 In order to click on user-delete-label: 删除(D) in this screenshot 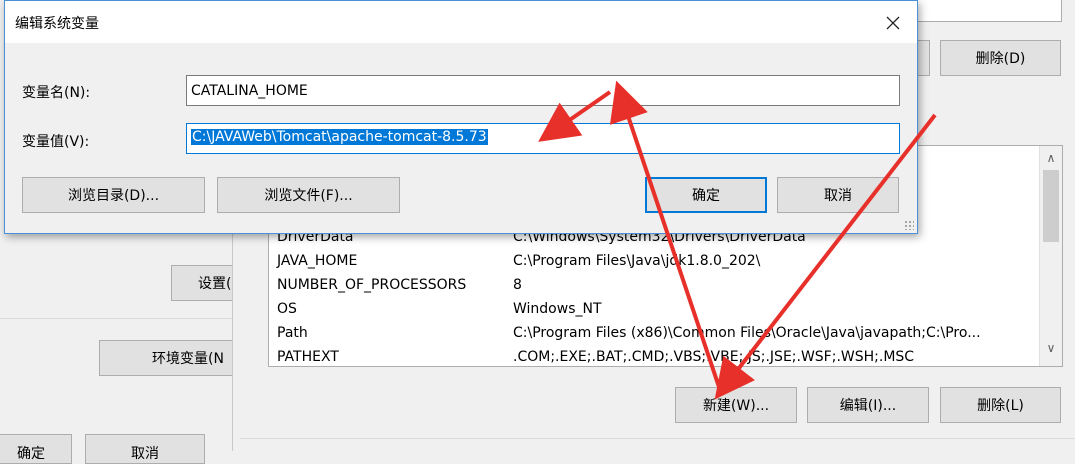, I will do `click(1000, 59)`.